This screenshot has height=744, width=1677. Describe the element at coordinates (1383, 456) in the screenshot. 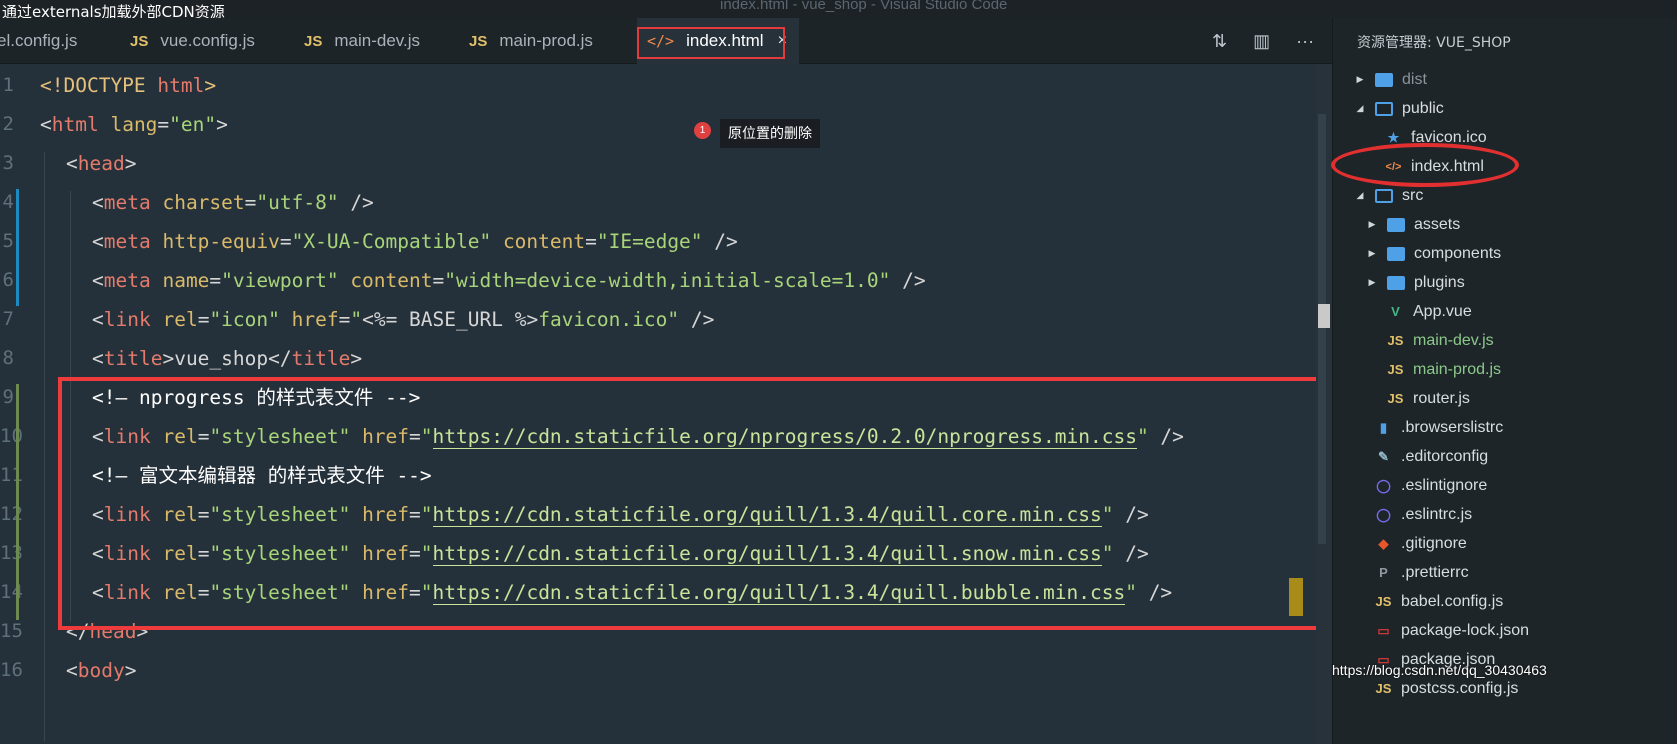

I see `editorconfig-icon: ✎` at that location.